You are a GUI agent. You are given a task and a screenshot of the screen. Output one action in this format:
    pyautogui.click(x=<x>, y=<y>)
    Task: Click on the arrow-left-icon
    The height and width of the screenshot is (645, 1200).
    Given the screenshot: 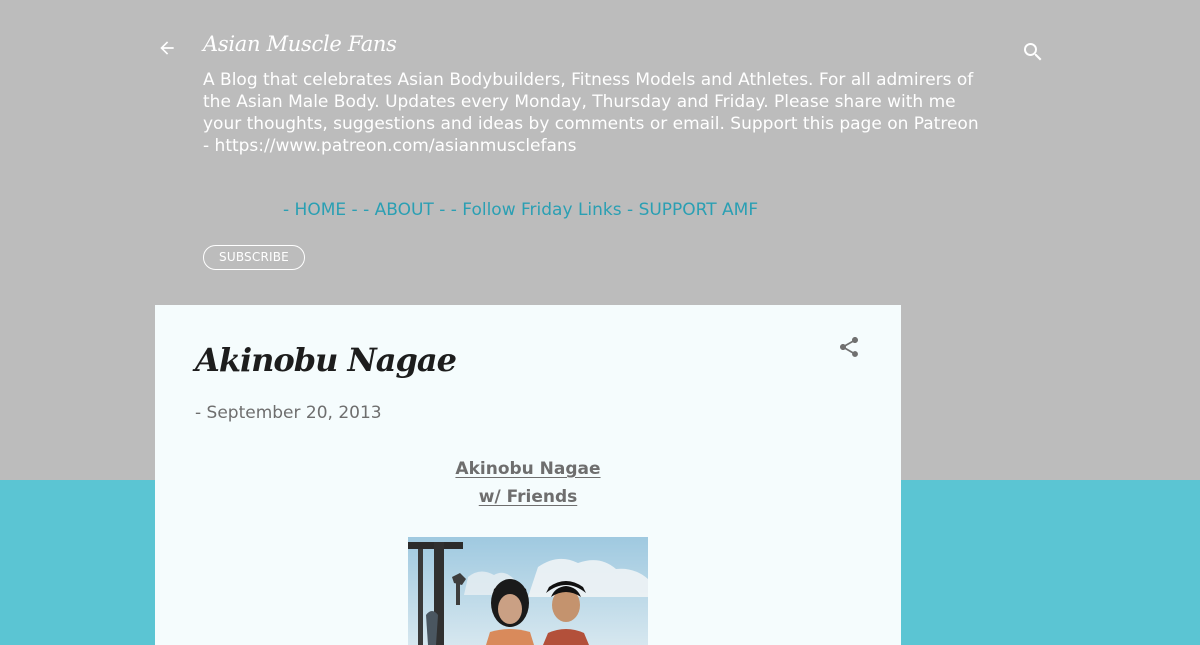 What is the action you would take?
    pyautogui.click(x=167, y=48)
    